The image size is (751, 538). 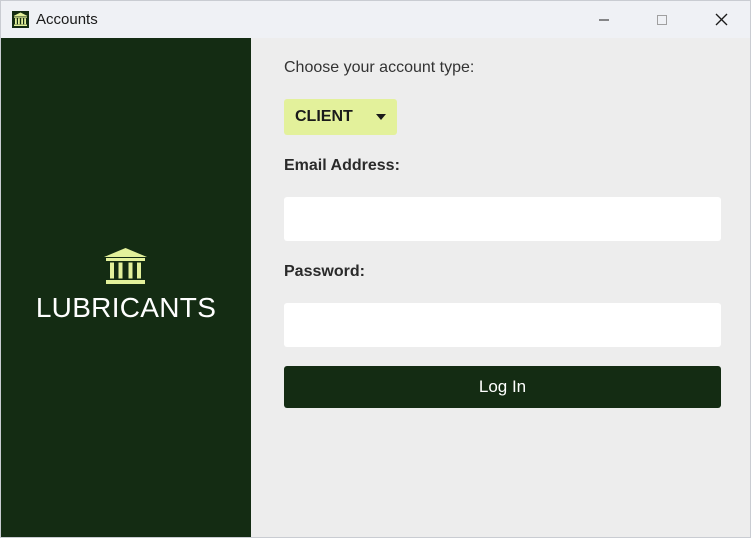 I want to click on minimize-button, so click(x=604, y=19).